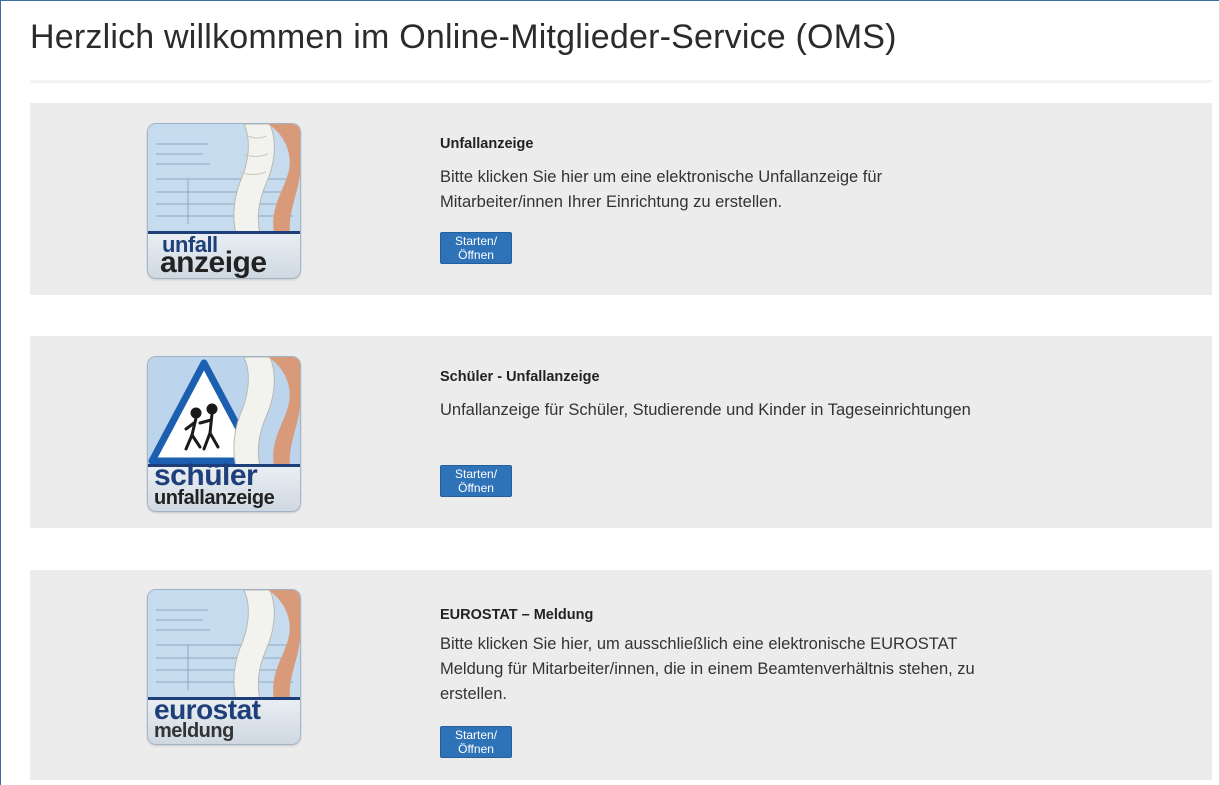 The height and width of the screenshot is (785, 1220). What do you see at coordinates (224, 412) in the screenshot?
I see `school-sign-injured-leg-icon` at bounding box center [224, 412].